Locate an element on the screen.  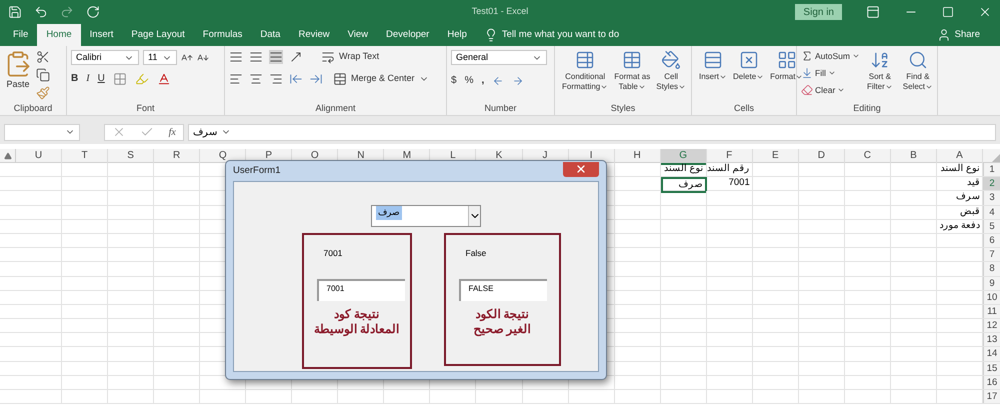
decrease-decimal-icon is located at coordinates (518, 80).